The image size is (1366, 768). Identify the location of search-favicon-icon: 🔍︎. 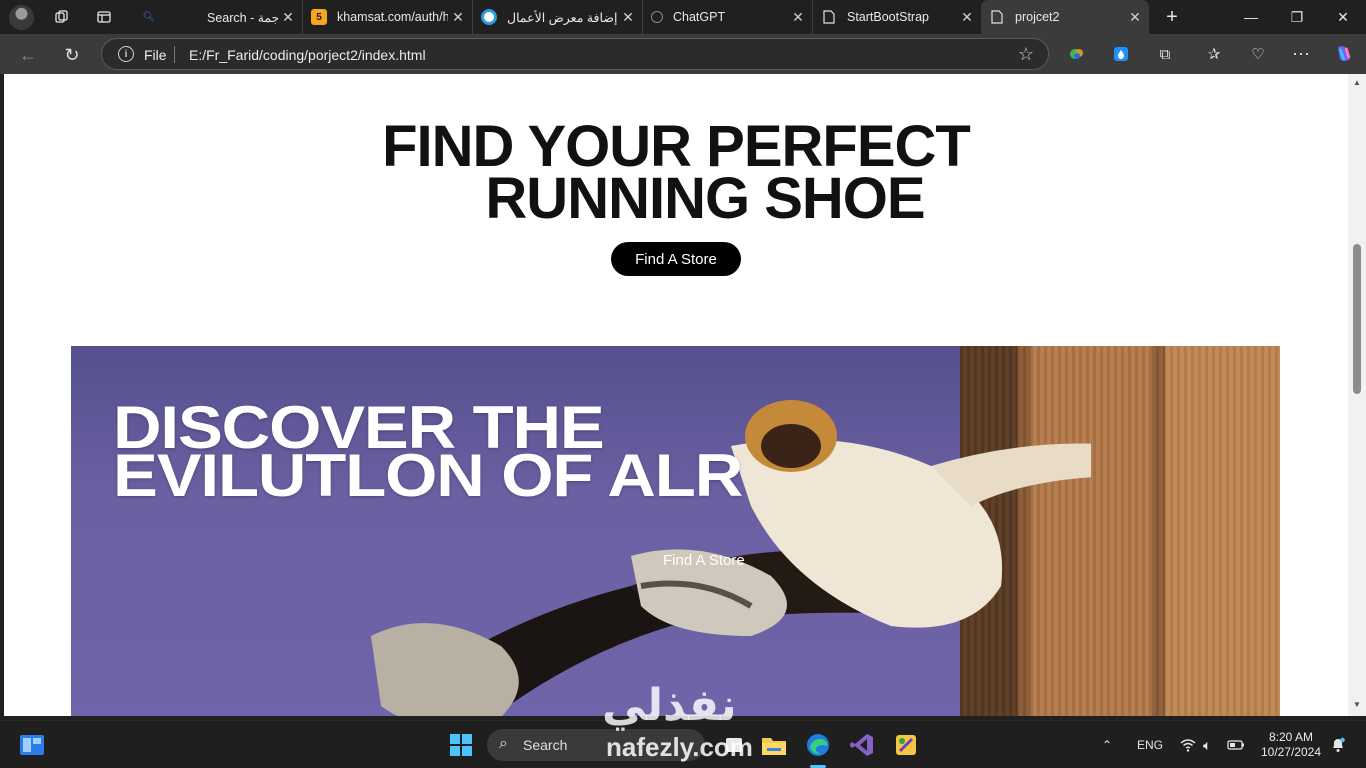
(149, 17).